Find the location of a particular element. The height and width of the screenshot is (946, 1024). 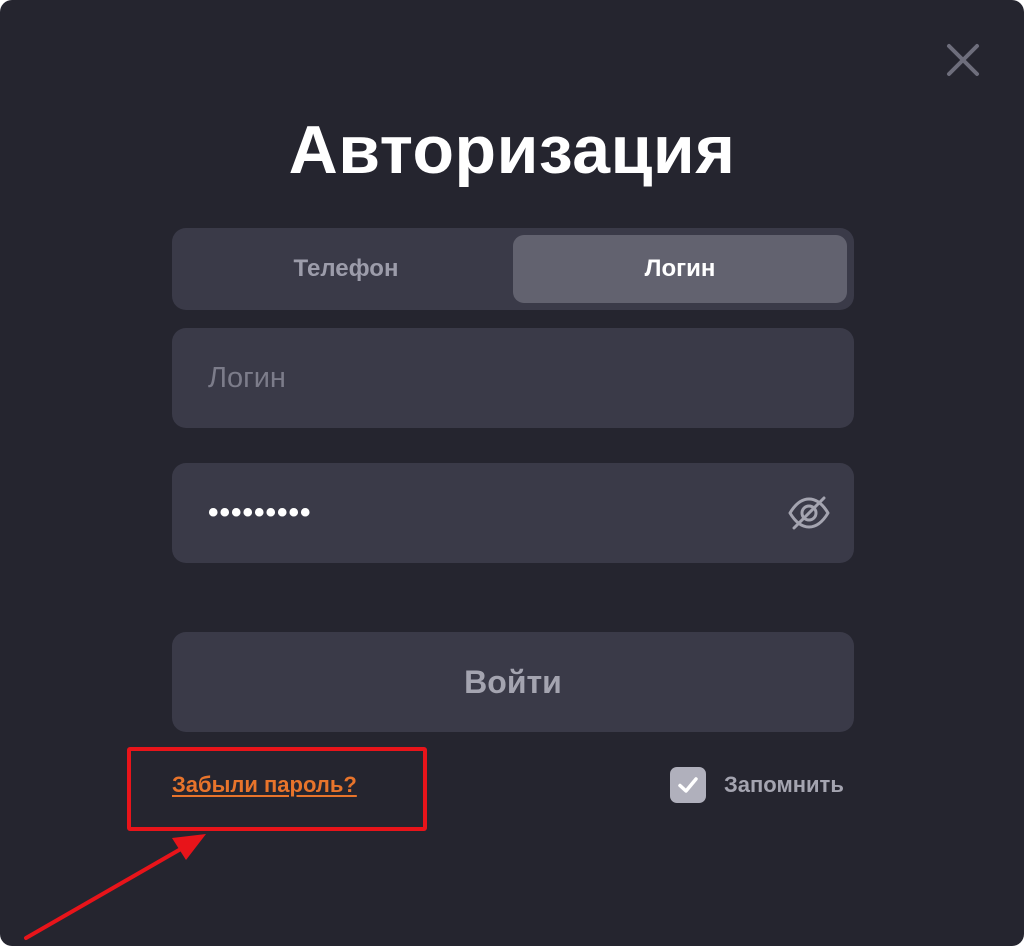

close-icon is located at coordinates (963, 60).